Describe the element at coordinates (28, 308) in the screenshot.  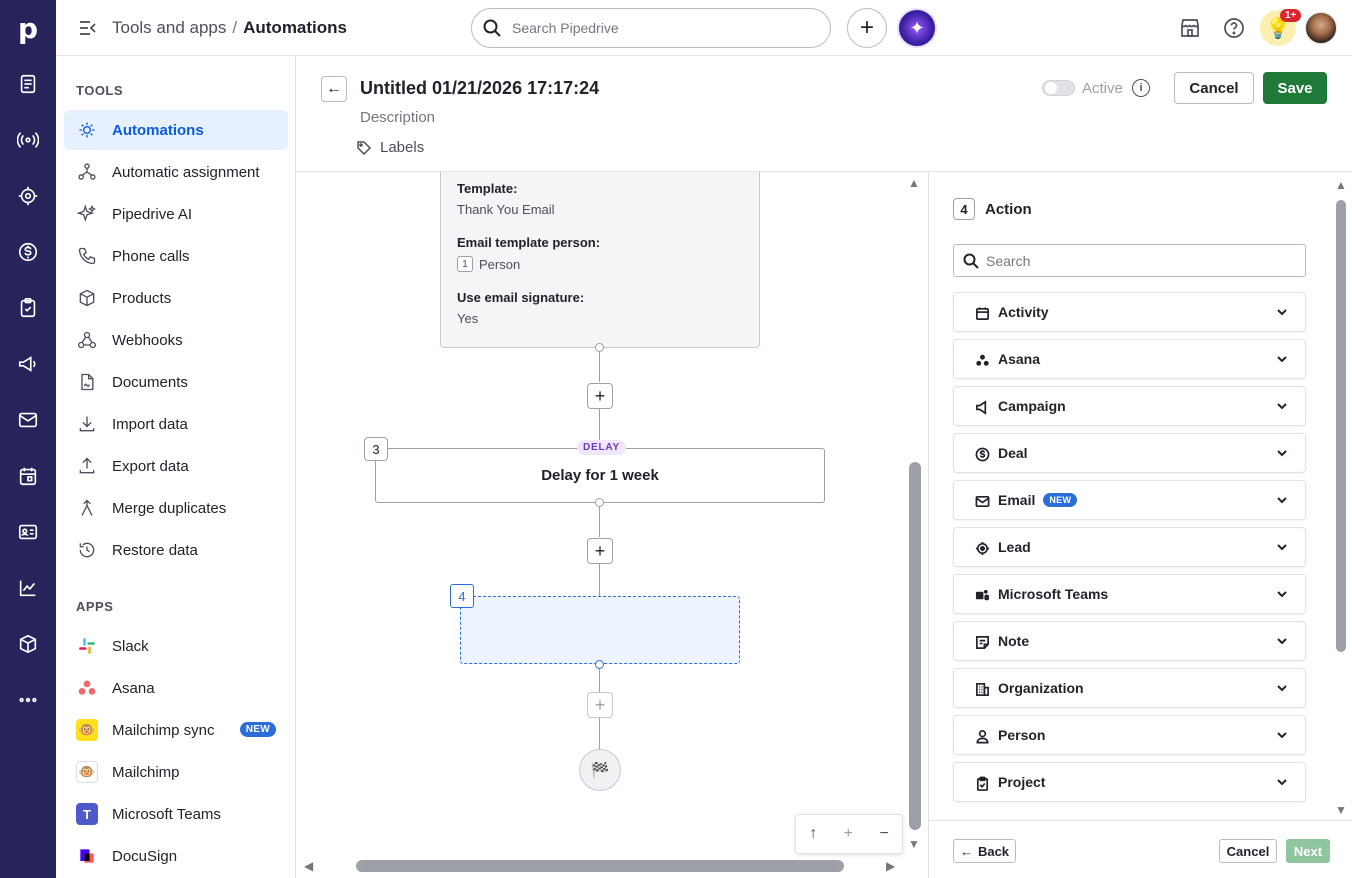
I see `activities-clipboard-icon` at that location.